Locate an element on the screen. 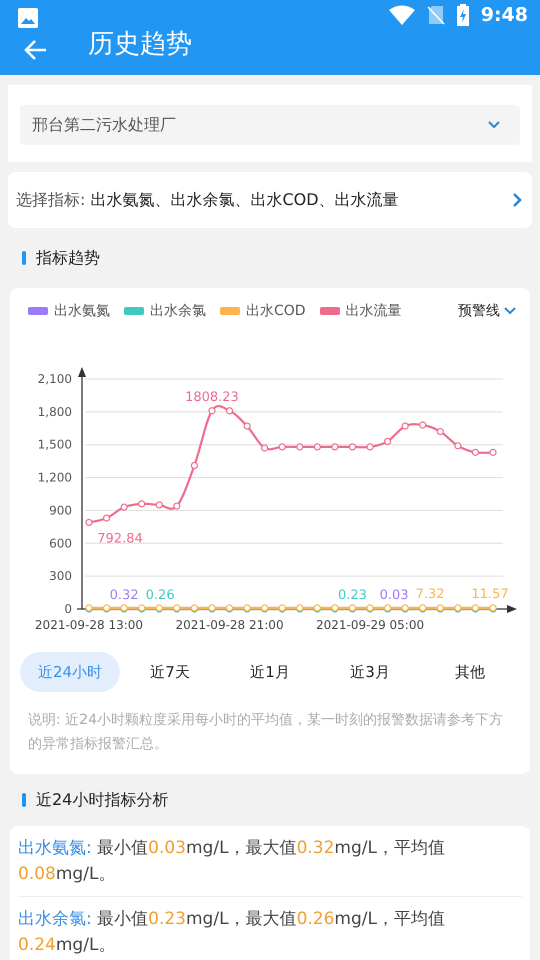 The height and width of the screenshot is (960, 540). value-label: 0.03 is located at coordinates (394, 595).